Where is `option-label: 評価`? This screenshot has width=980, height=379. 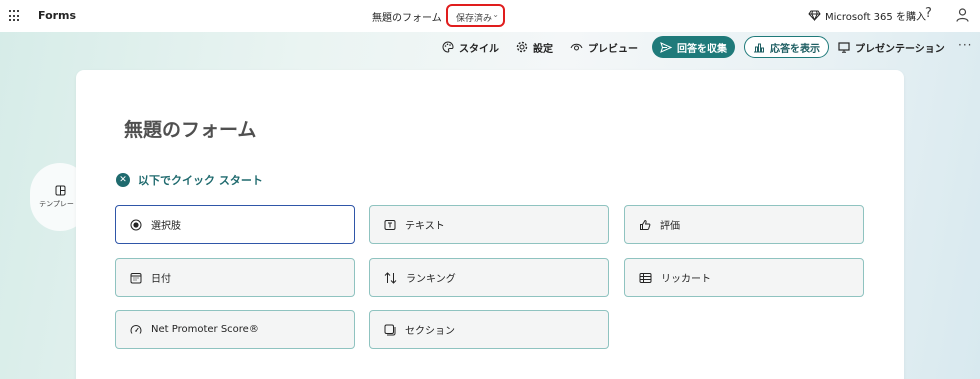
option-label: 評価 is located at coordinates (670, 226).